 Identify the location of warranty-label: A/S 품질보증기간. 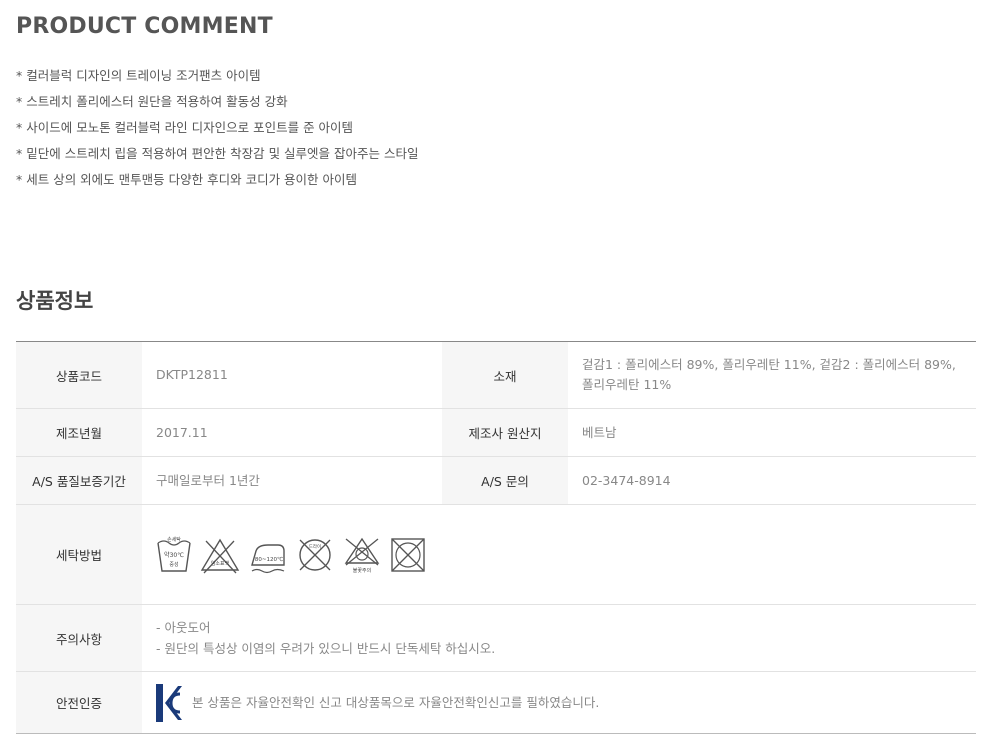
(79, 480).